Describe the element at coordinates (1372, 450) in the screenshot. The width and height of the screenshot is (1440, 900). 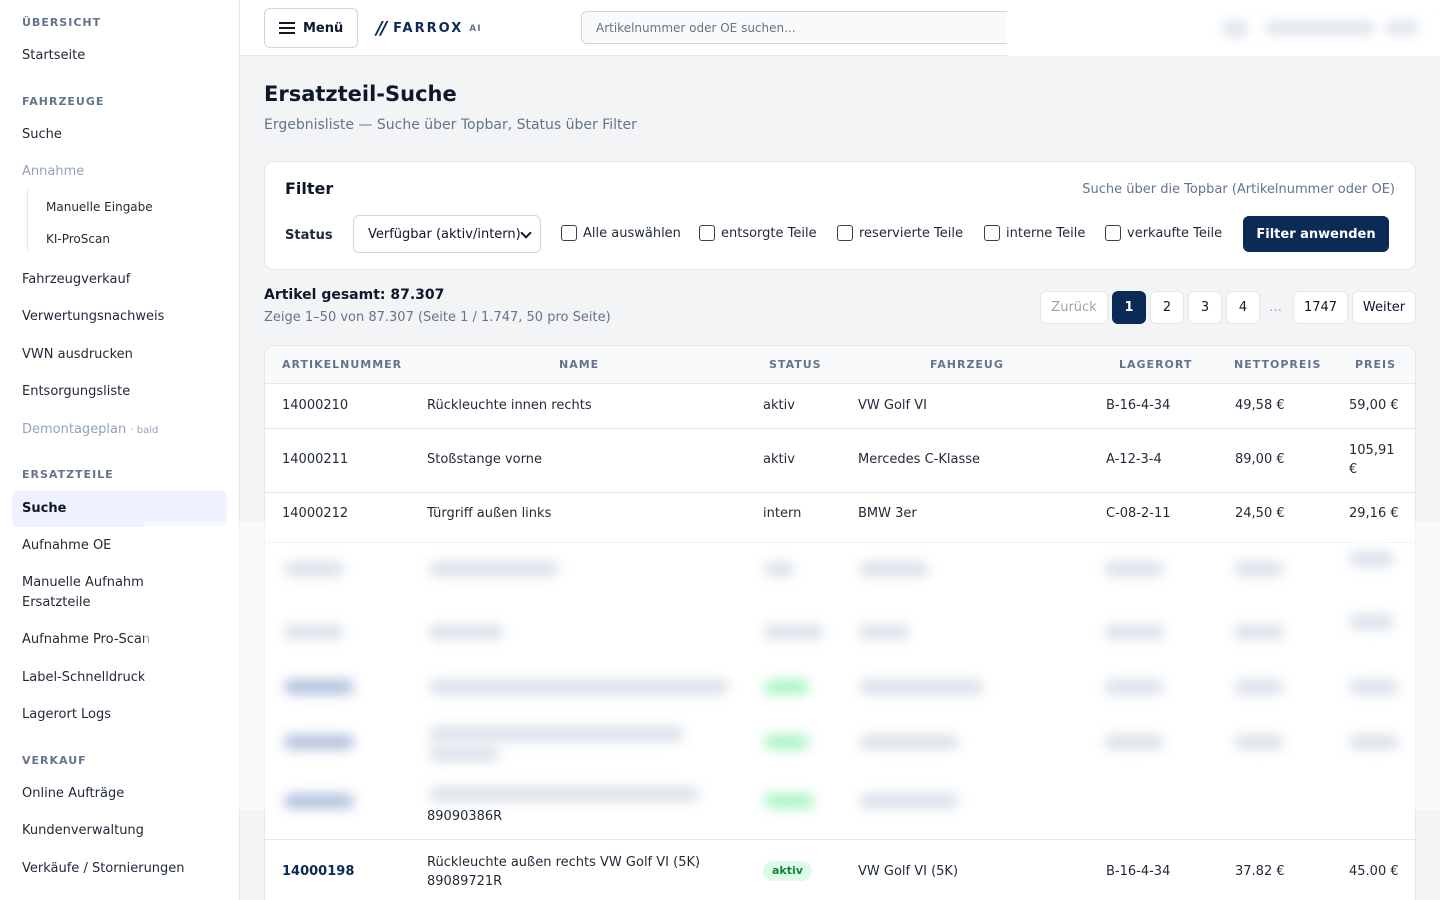
I see `cell-preis-line1: 105,91` at that location.